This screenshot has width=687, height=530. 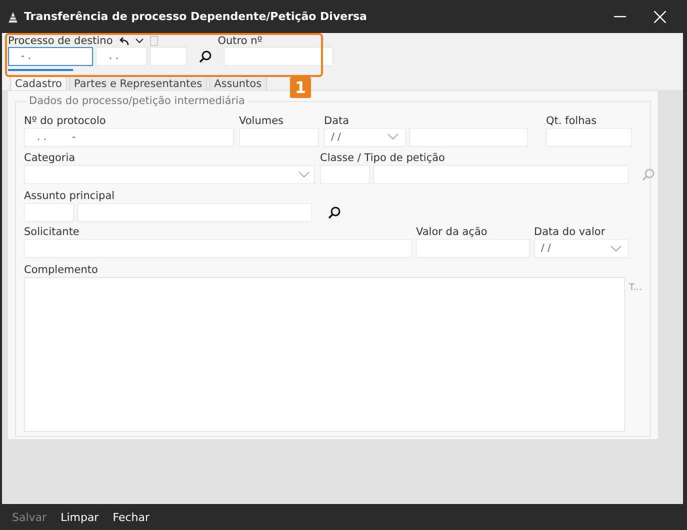 I want to click on field-label: Assunto principal, so click(x=70, y=196).